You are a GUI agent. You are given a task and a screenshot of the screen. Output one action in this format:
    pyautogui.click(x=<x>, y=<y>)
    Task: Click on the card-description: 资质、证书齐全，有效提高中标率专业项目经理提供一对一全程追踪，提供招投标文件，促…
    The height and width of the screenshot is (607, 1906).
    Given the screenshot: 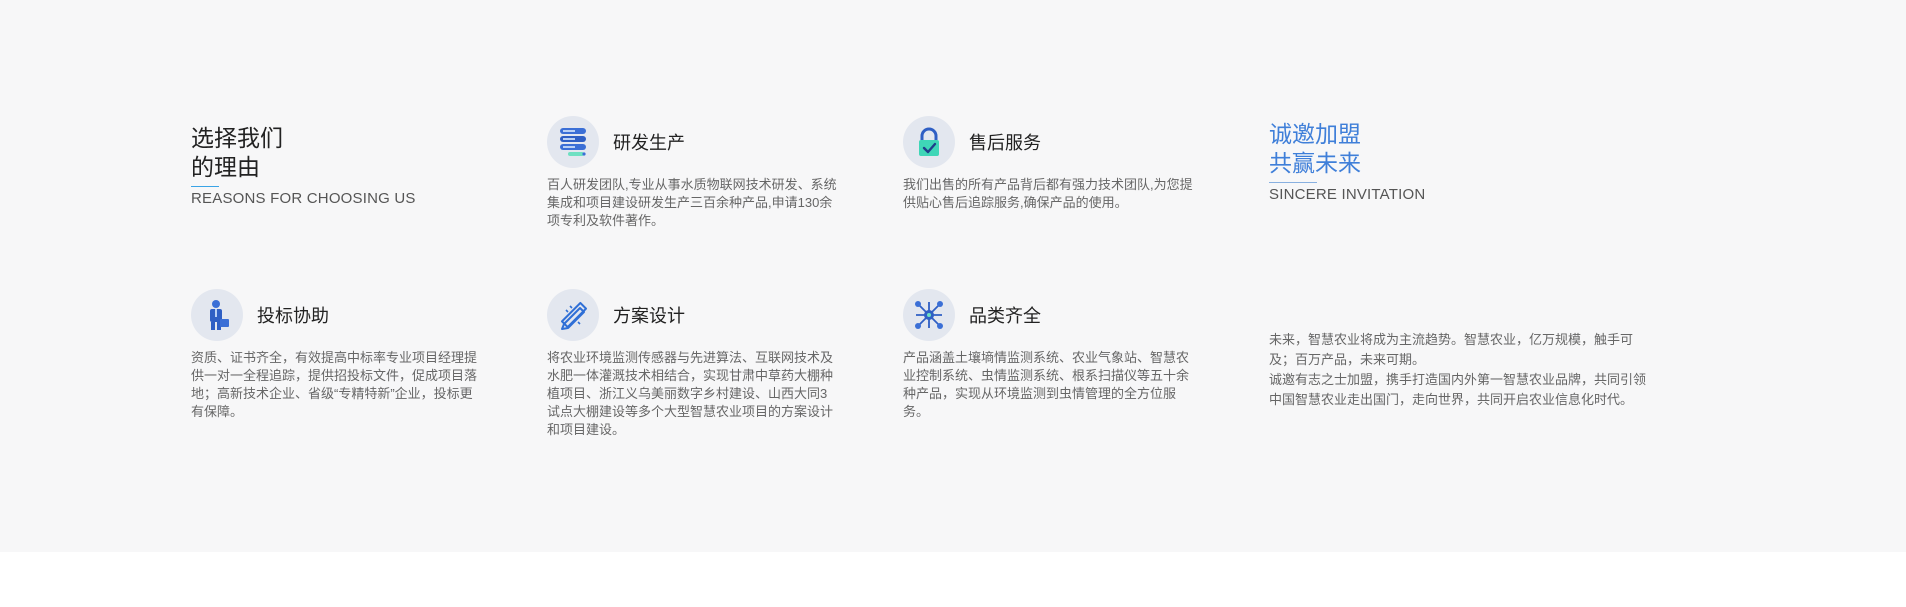 What is the action you would take?
    pyautogui.click(x=334, y=384)
    